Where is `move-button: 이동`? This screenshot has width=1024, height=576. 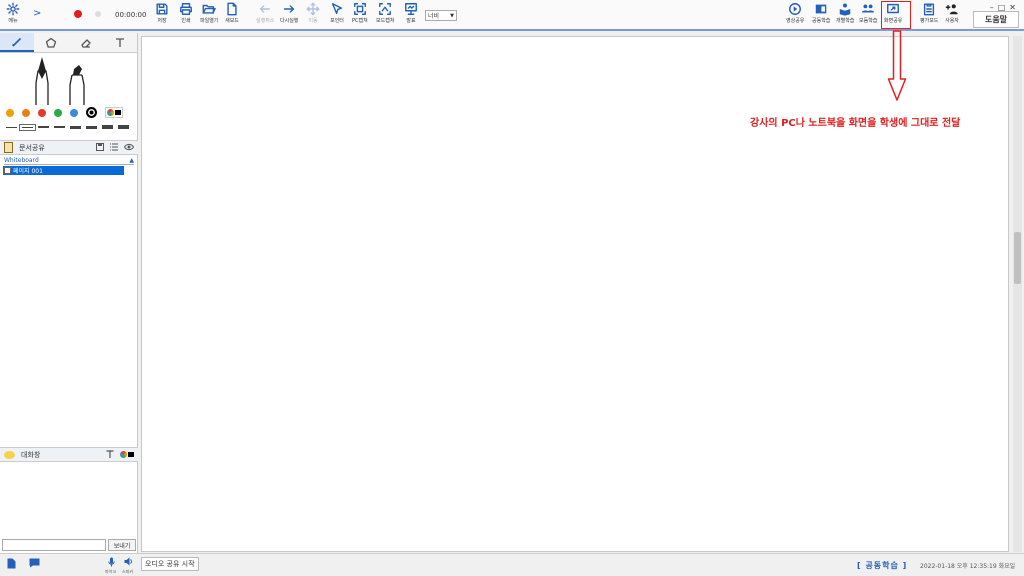 move-button: 이동 is located at coordinates (313, 15).